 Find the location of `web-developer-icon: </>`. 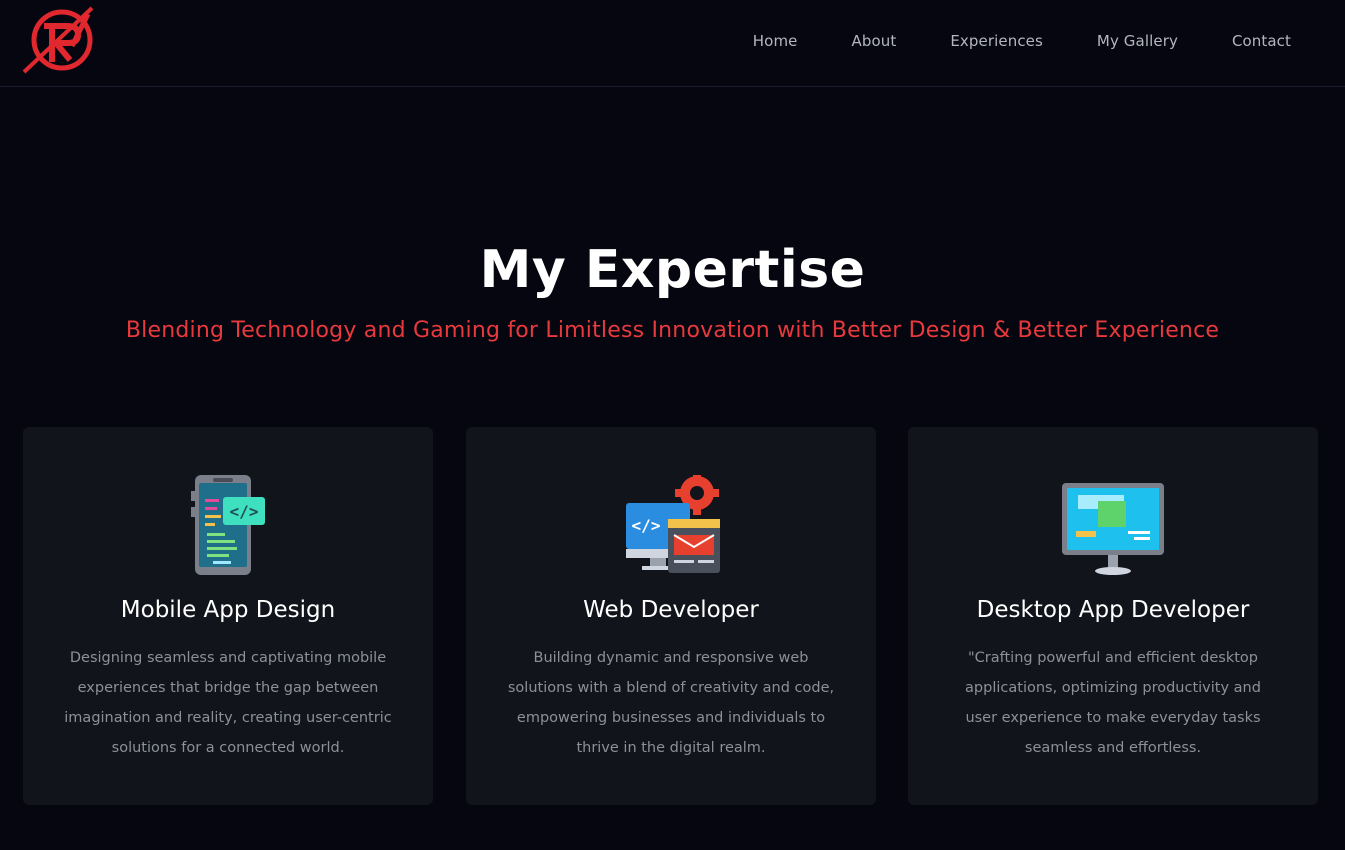

web-developer-icon: </> is located at coordinates (673, 524).